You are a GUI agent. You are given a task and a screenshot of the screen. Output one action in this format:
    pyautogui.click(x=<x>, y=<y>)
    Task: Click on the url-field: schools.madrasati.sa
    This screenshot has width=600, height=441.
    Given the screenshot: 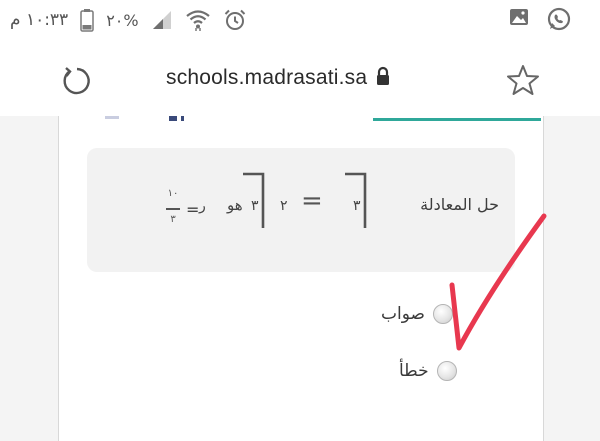 What is the action you would take?
    pyautogui.click(x=278, y=78)
    